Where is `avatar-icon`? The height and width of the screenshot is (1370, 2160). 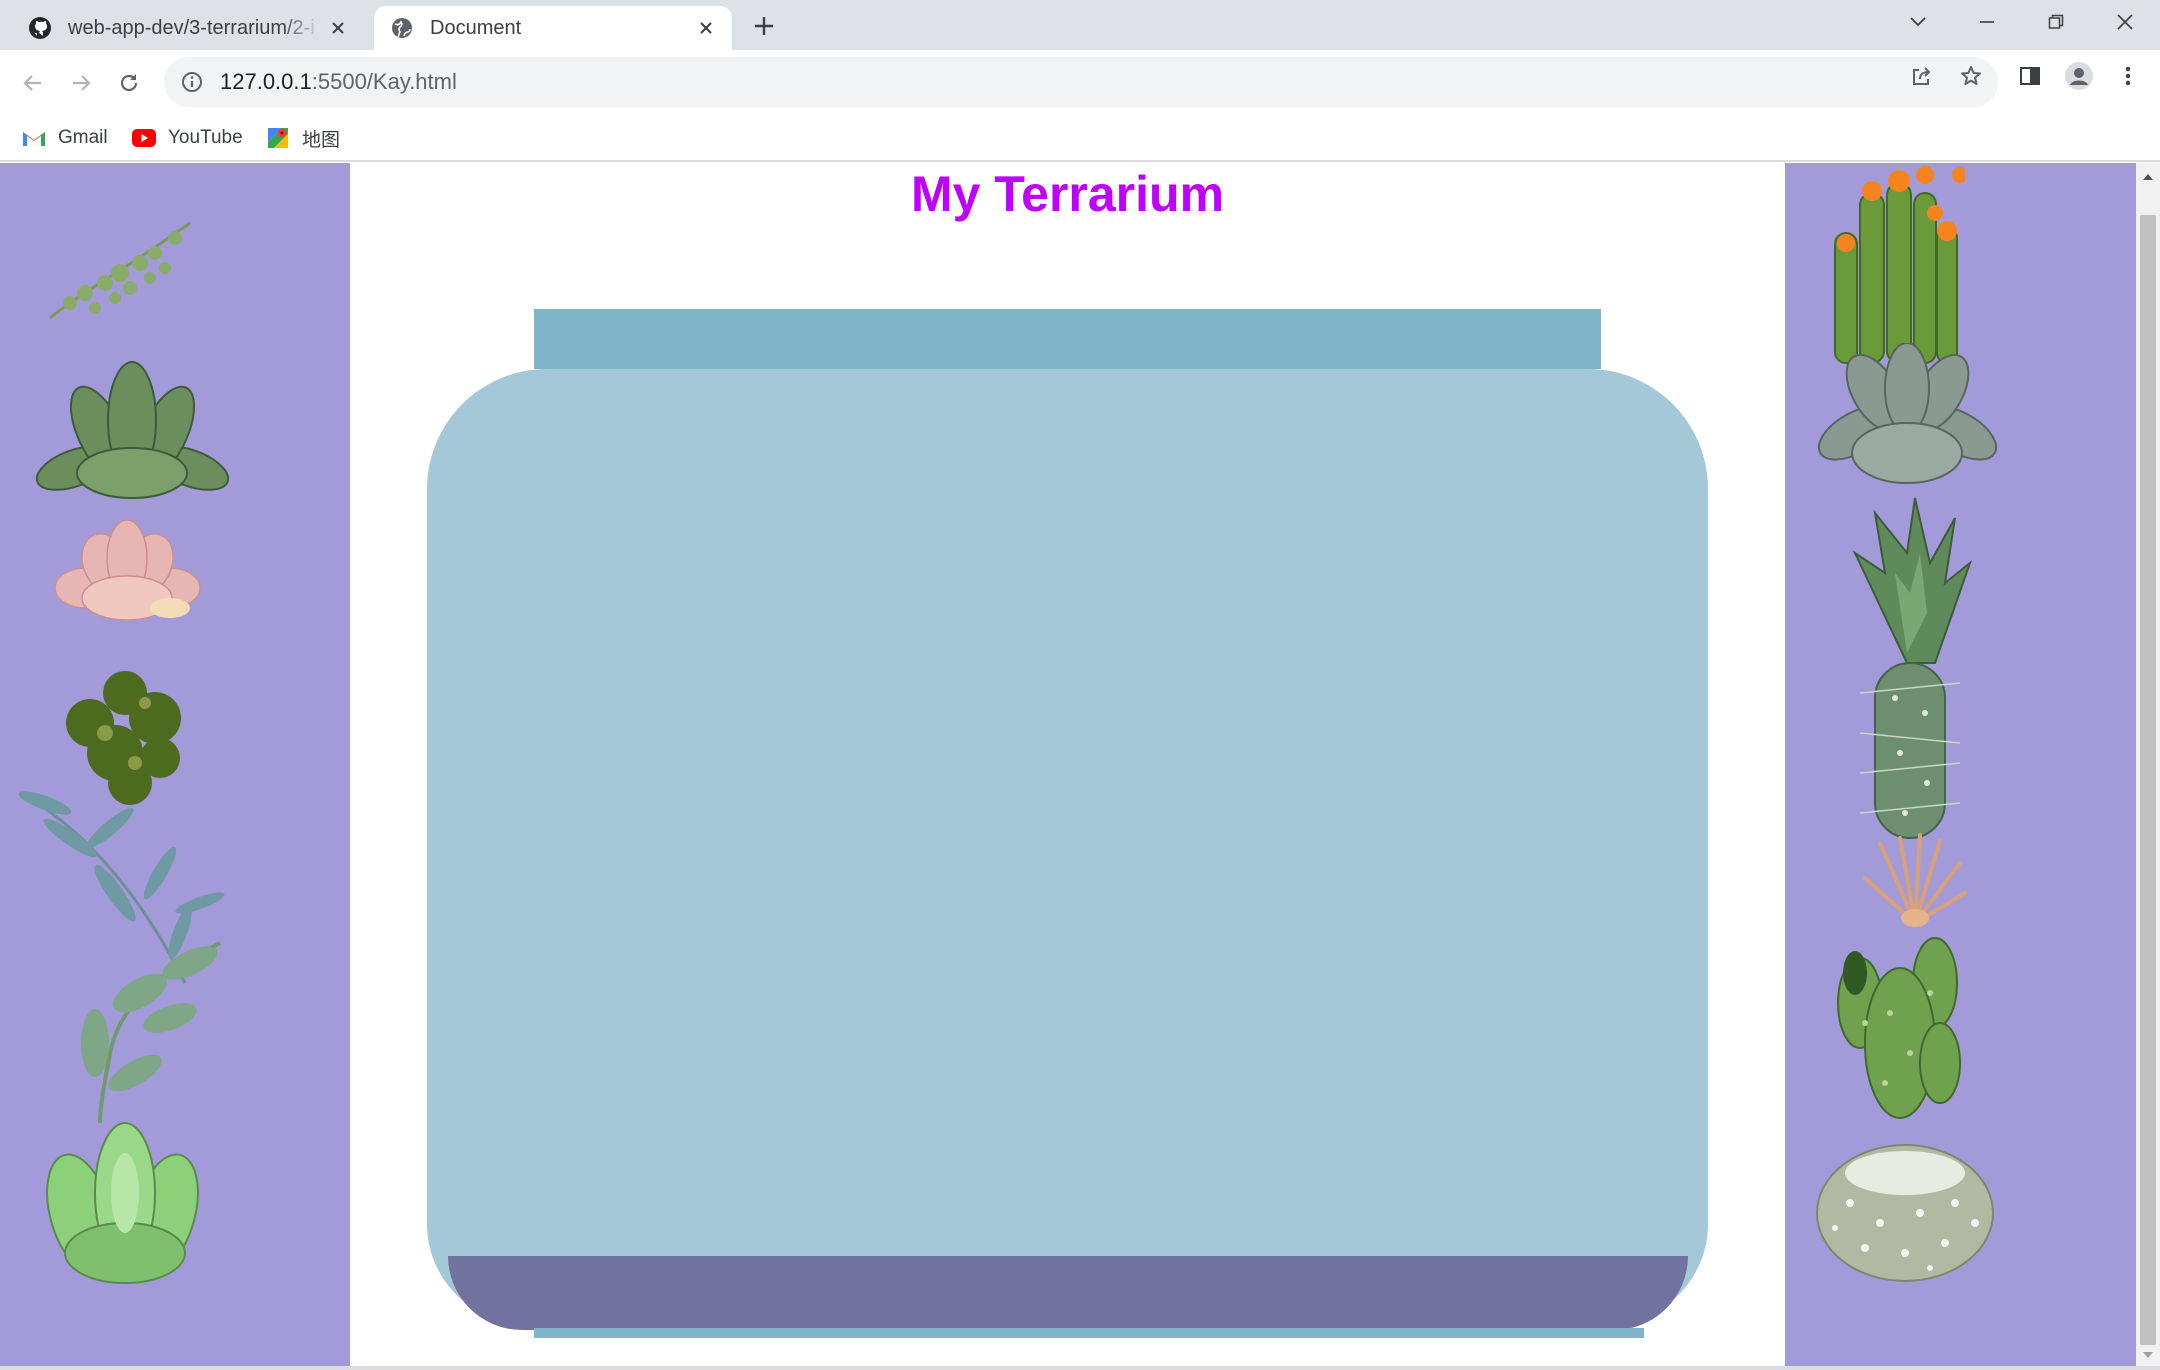
avatar-icon is located at coordinates (2079, 76).